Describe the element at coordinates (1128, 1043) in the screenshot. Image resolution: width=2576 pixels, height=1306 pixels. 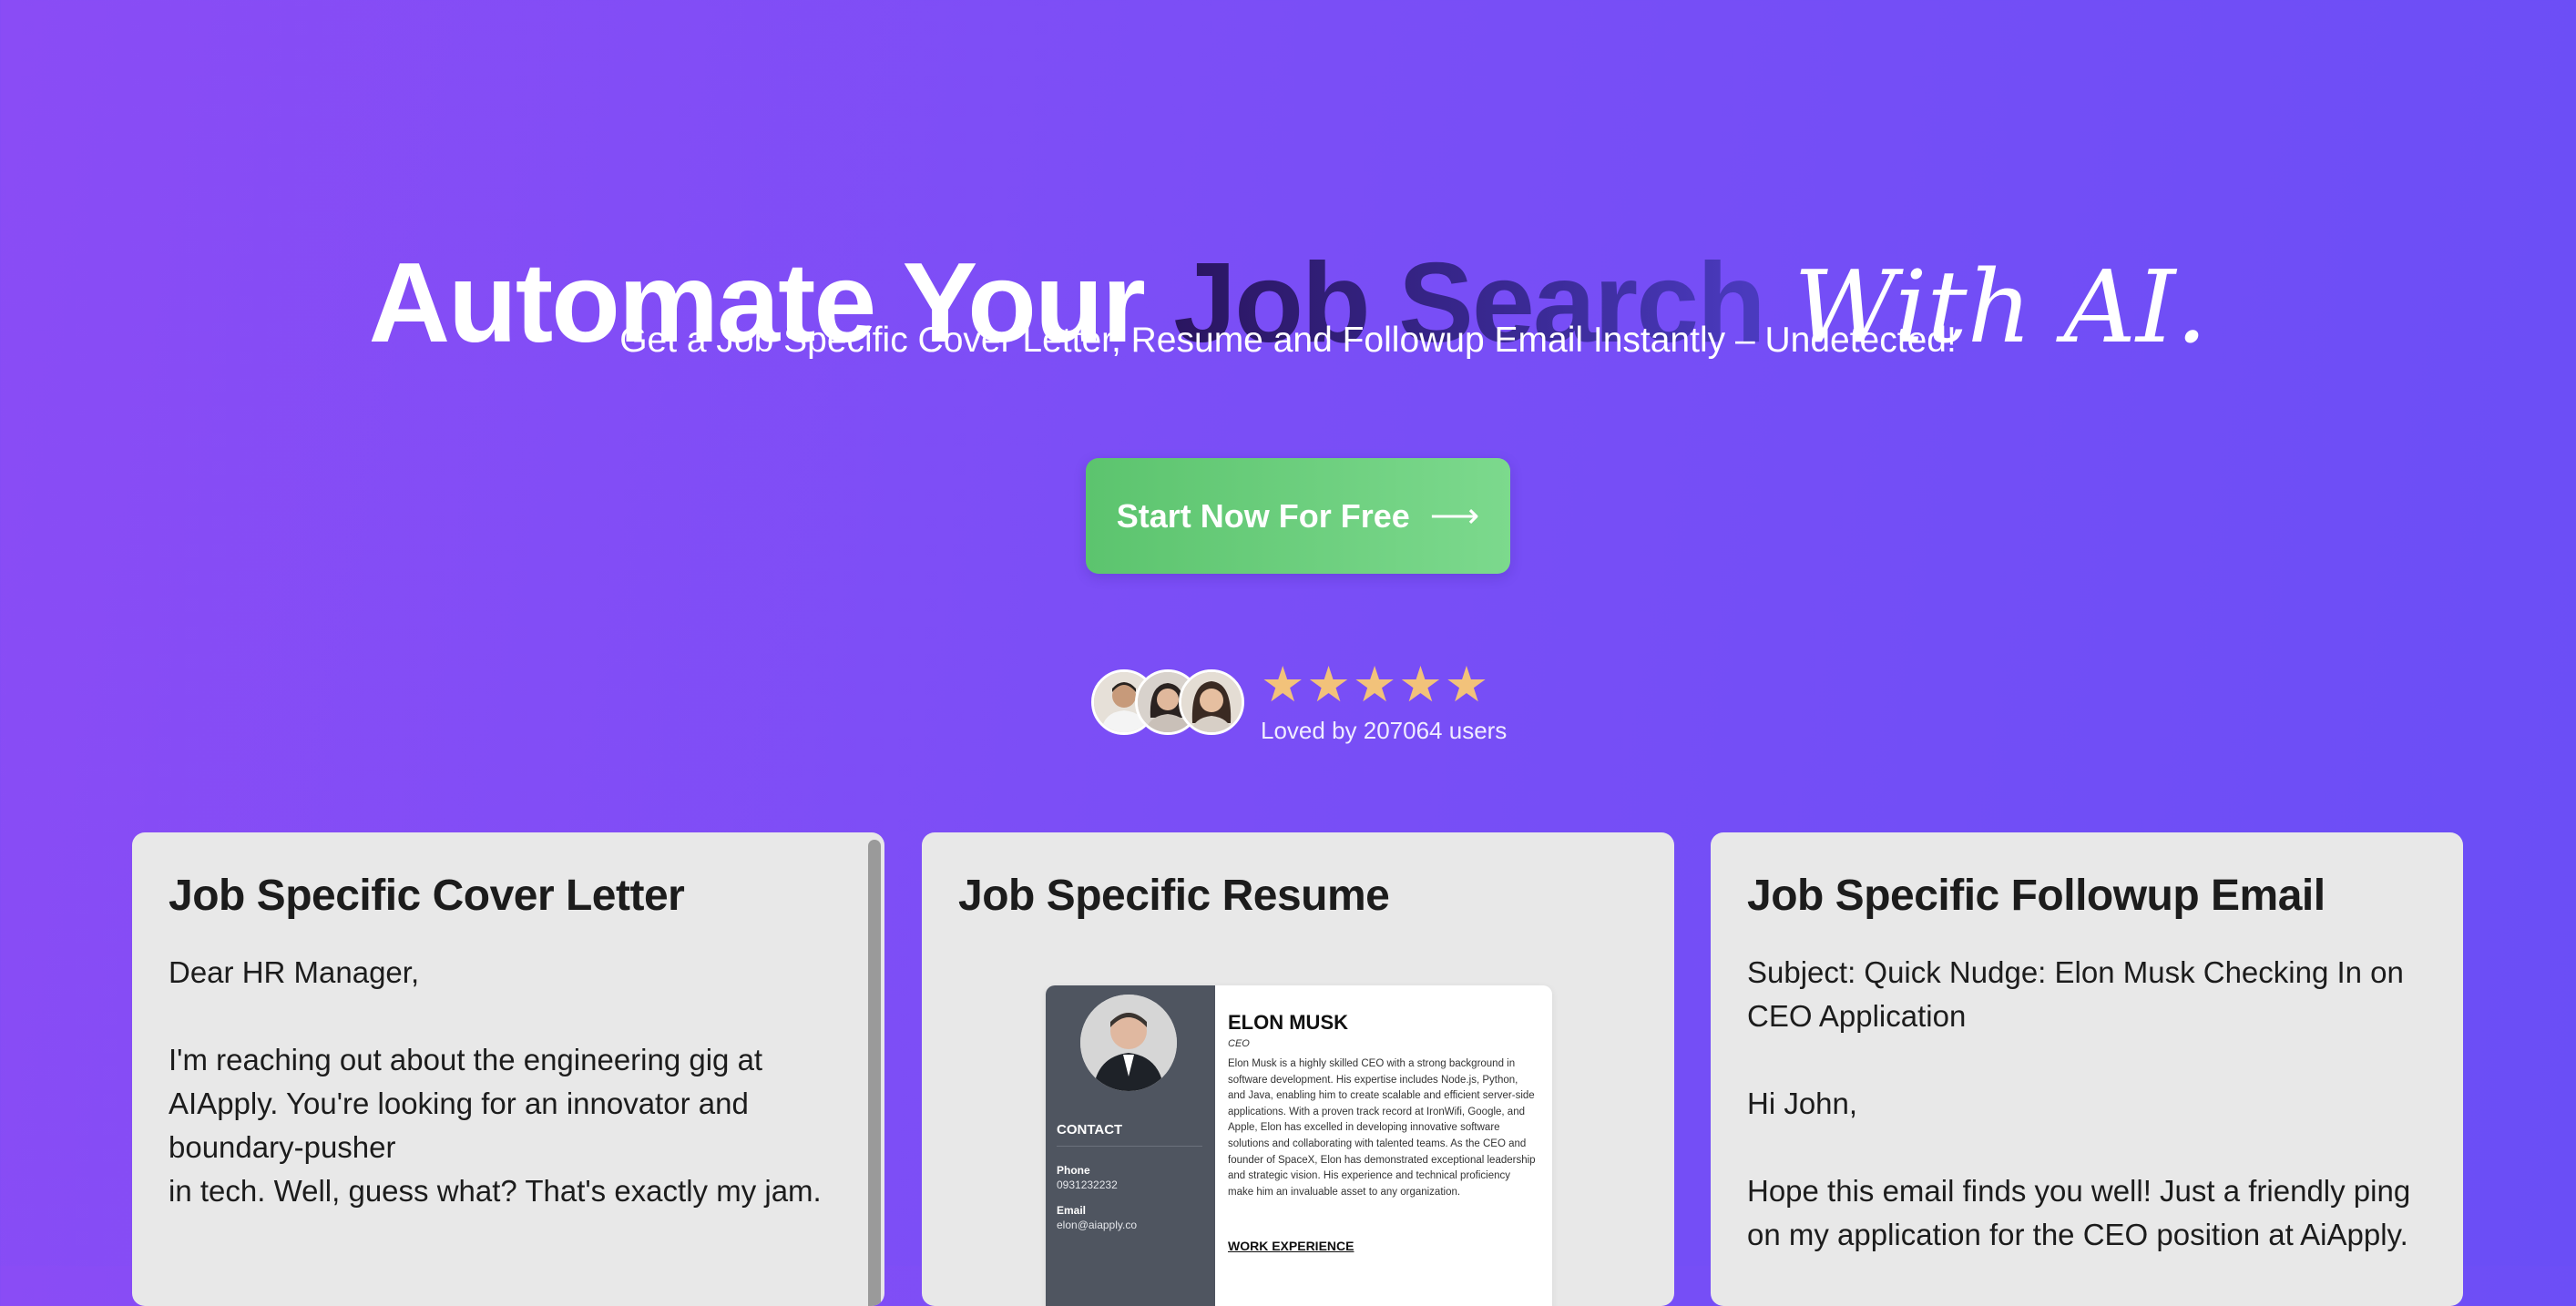
I see `profile-photo` at that location.